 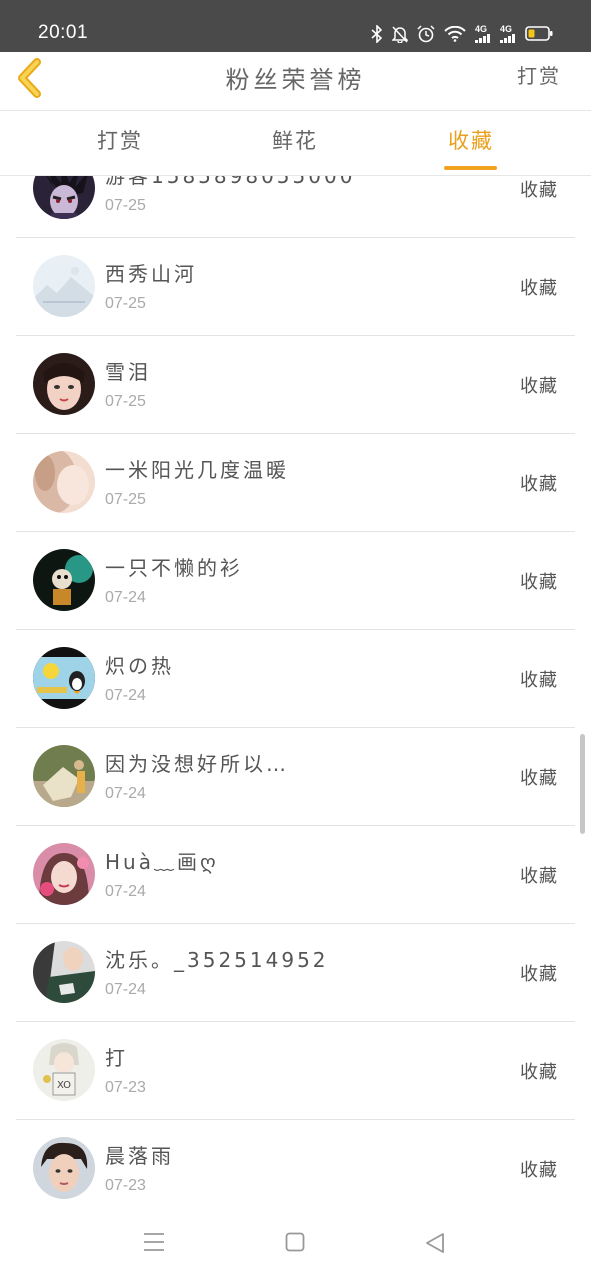 I want to click on tab-bar: 打赏 鲜花 收藏, so click(x=295, y=143).